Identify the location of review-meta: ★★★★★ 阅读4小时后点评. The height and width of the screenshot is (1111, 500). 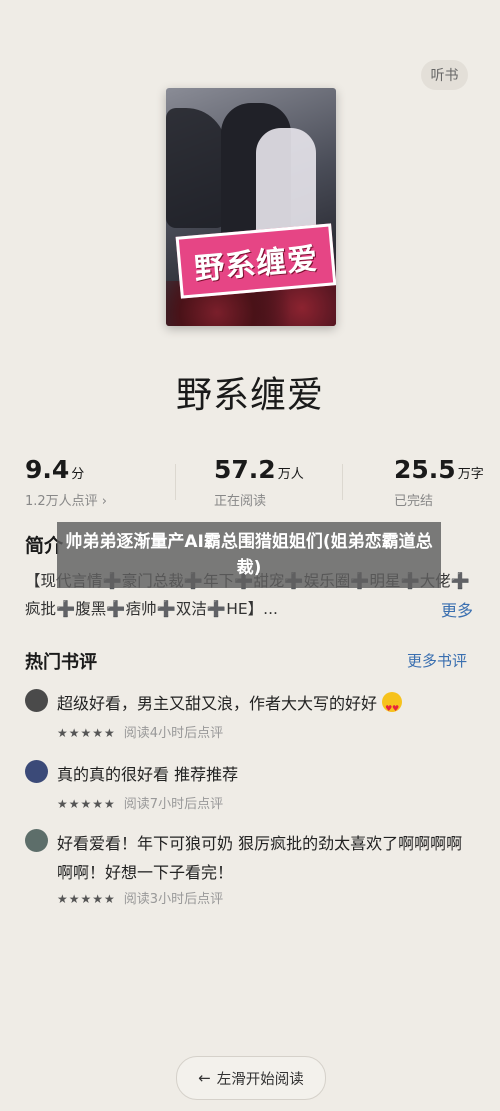
(140, 733).